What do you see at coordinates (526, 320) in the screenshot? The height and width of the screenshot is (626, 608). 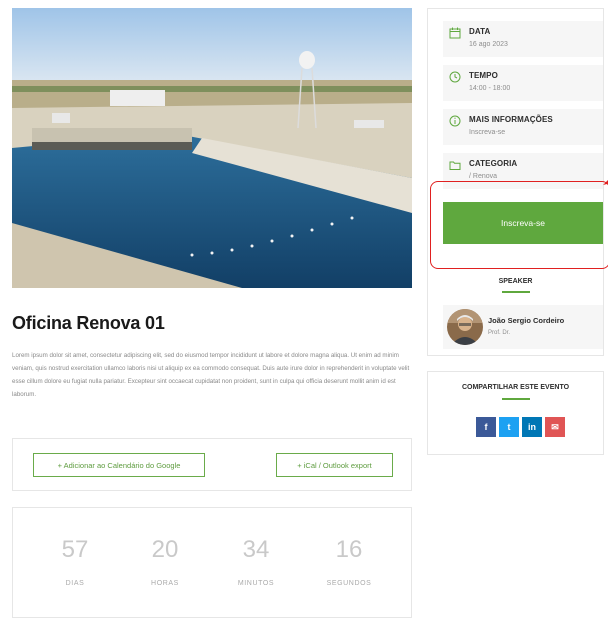 I see `speaker-name: João Sergio Cordeiro` at bounding box center [526, 320].